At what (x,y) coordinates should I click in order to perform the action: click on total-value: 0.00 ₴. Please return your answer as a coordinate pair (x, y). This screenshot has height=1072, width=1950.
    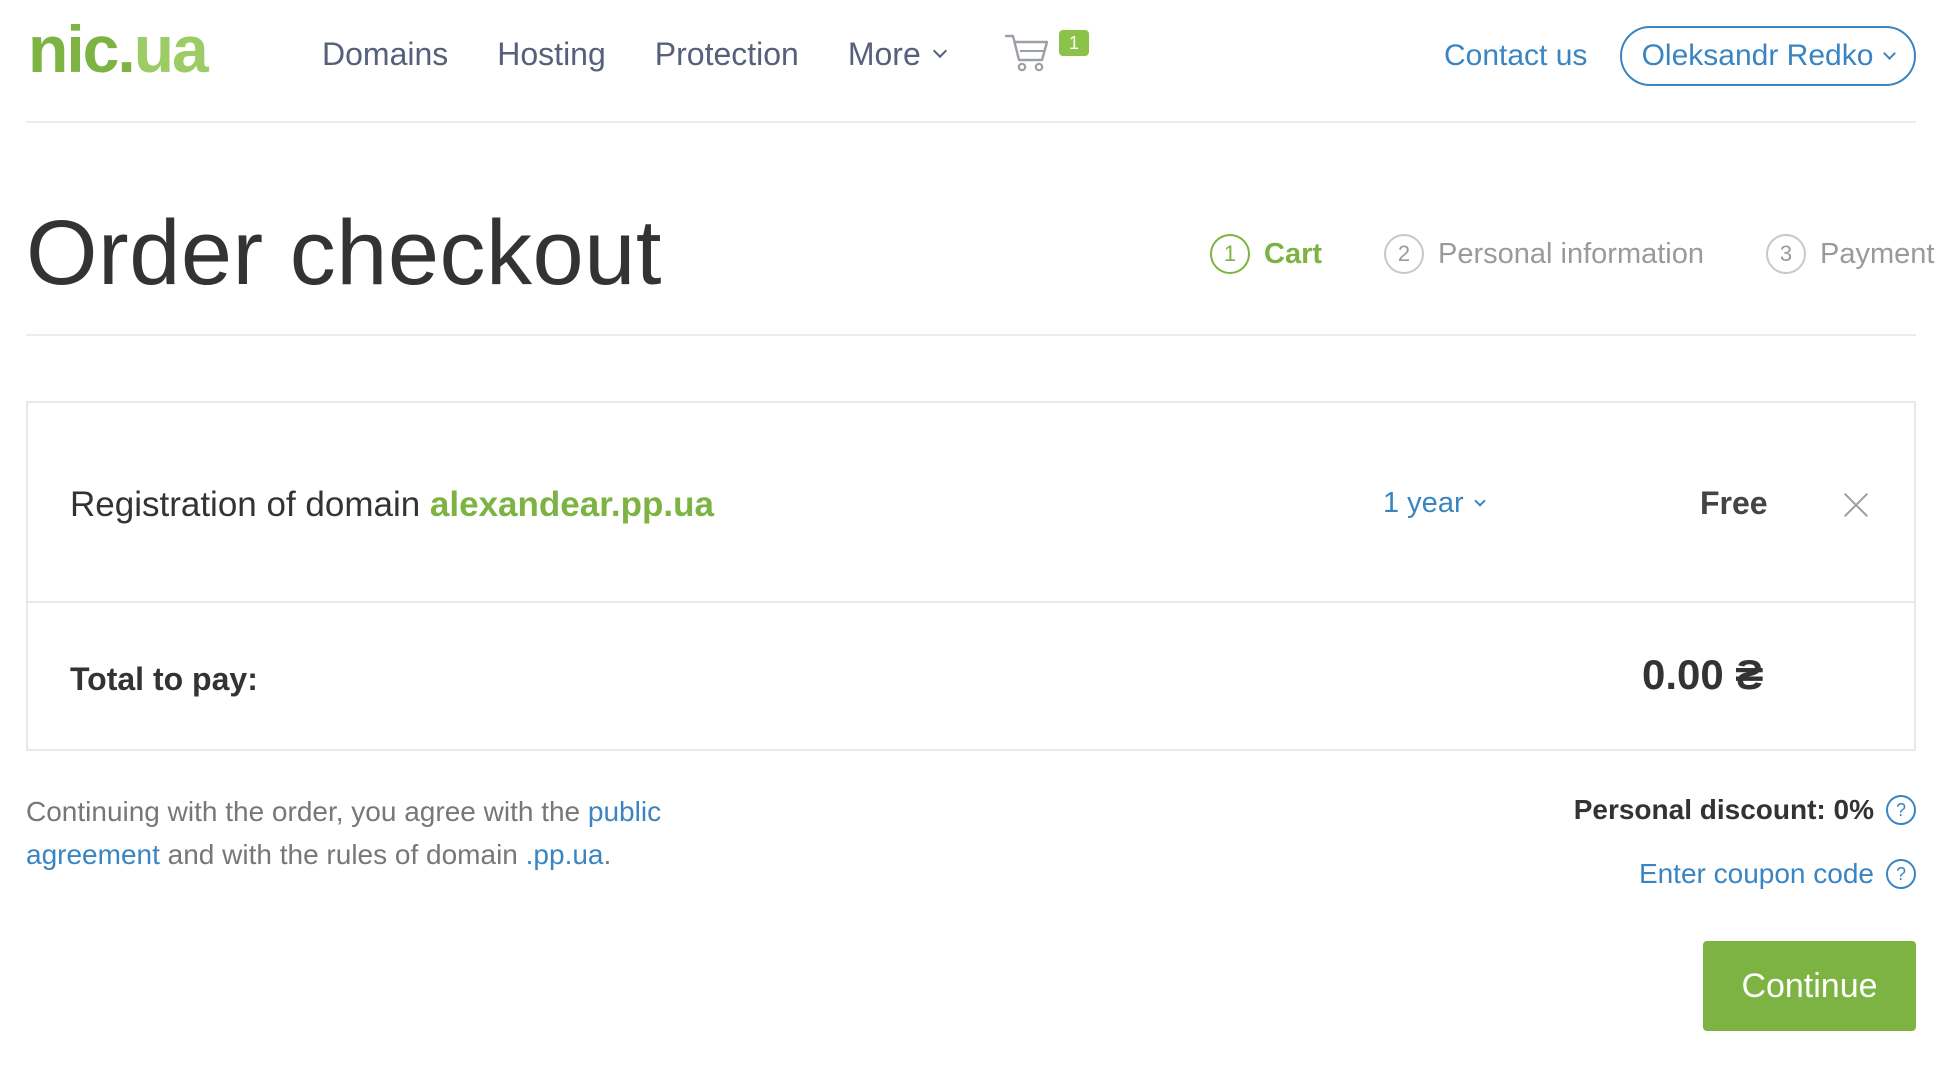
    Looking at the image, I should click on (1703, 674).